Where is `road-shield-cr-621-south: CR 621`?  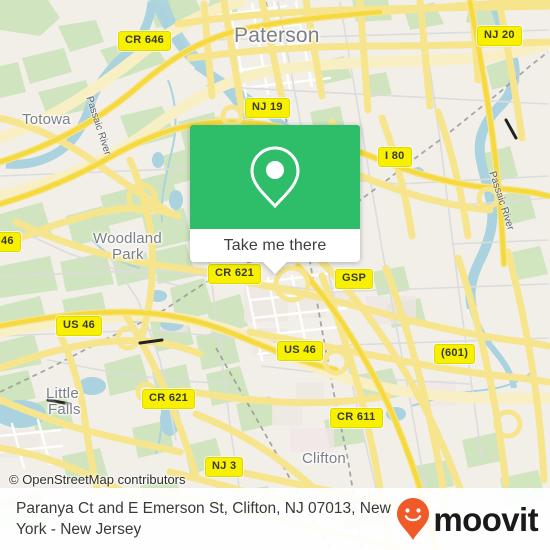 road-shield-cr-621-south: CR 621 is located at coordinates (169, 399).